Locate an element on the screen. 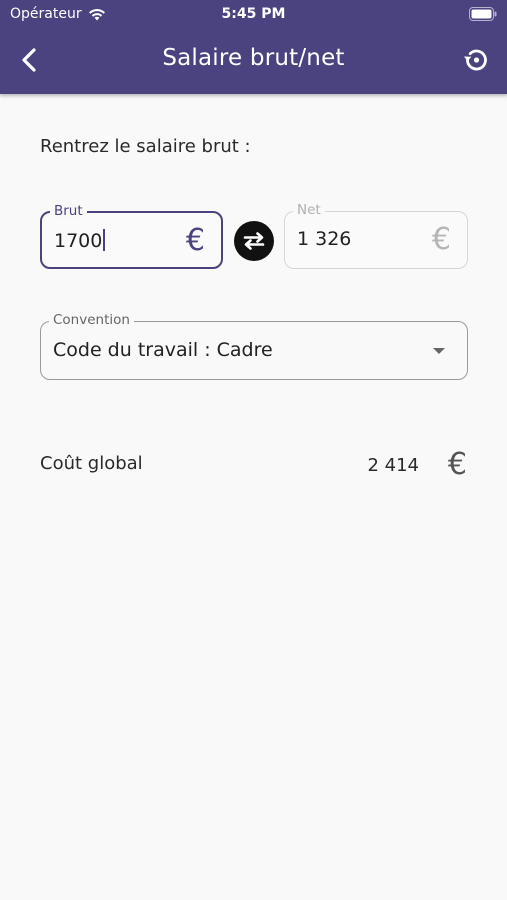 This screenshot has width=507, height=900. swap-button is located at coordinates (254, 241).